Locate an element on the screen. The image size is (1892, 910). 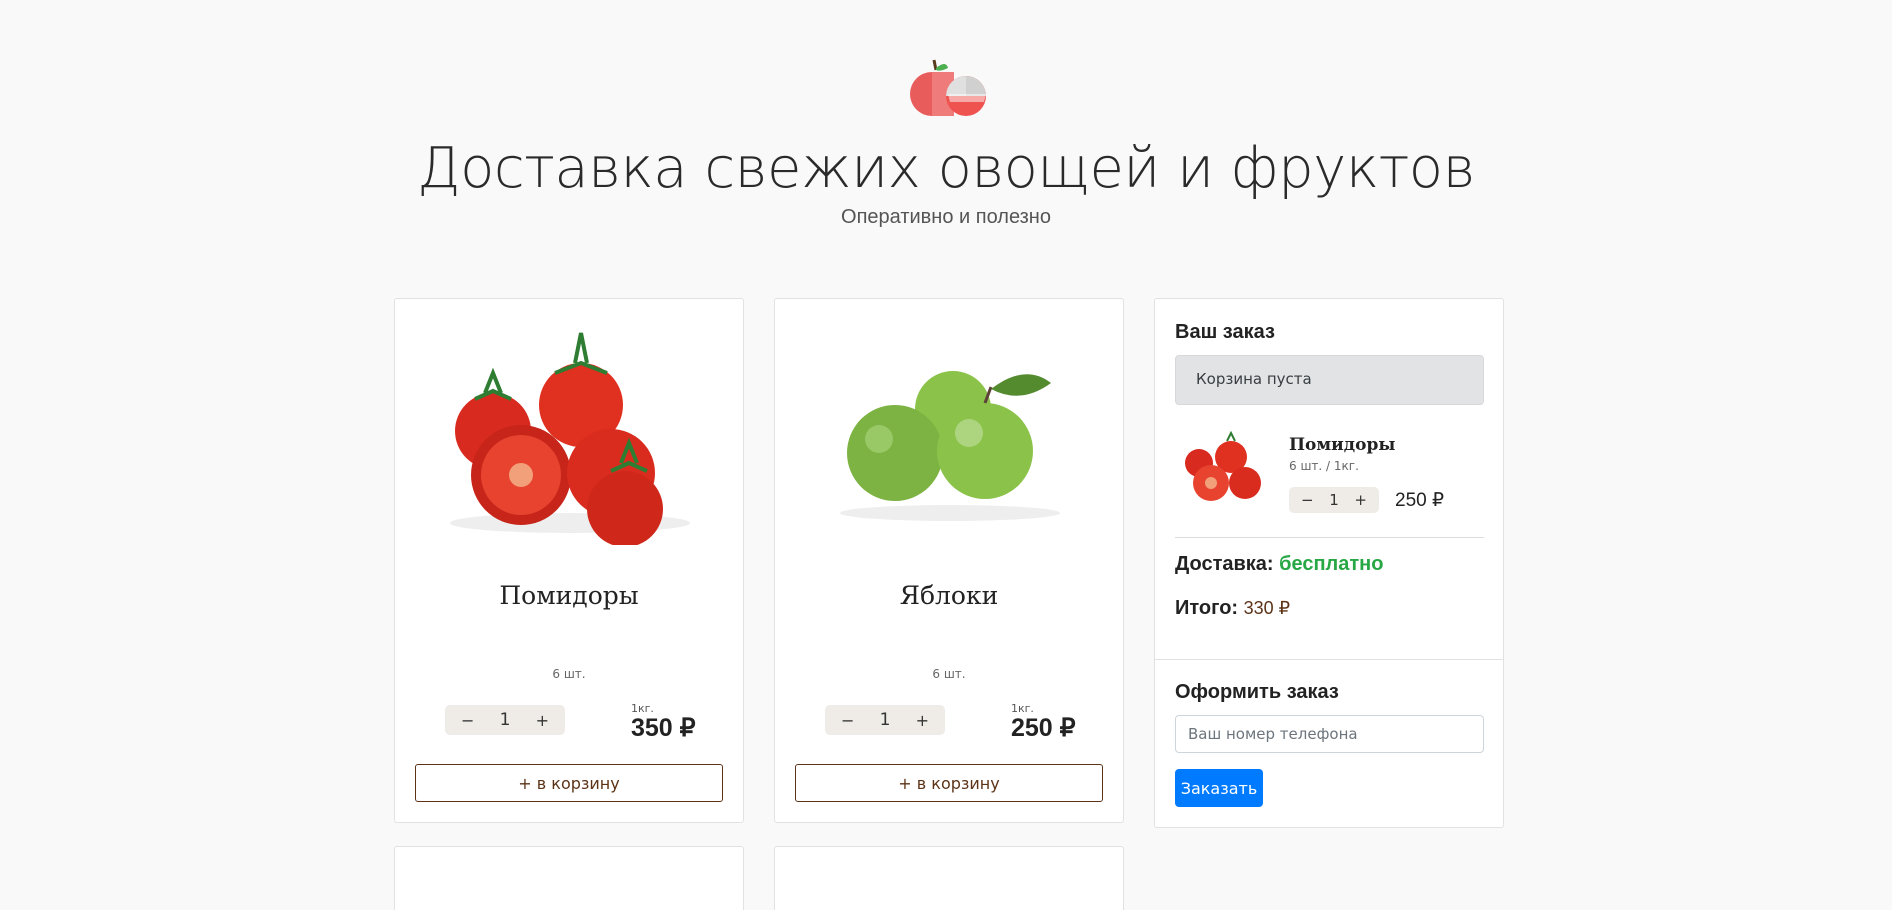
empty-cart-alert: Корзина пуста is located at coordinates (1329, 380).